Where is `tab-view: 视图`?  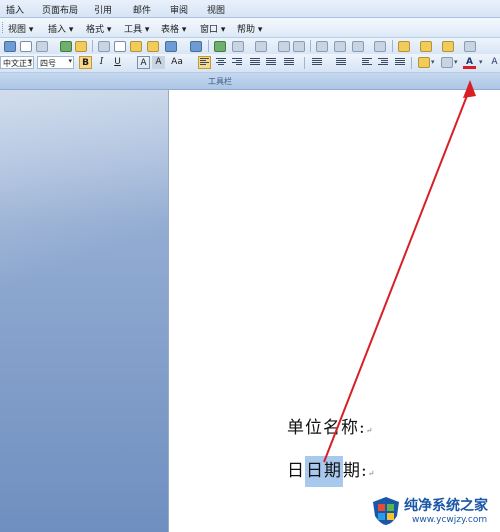 tab-view: 视图 is located at coordinates (216, 9).